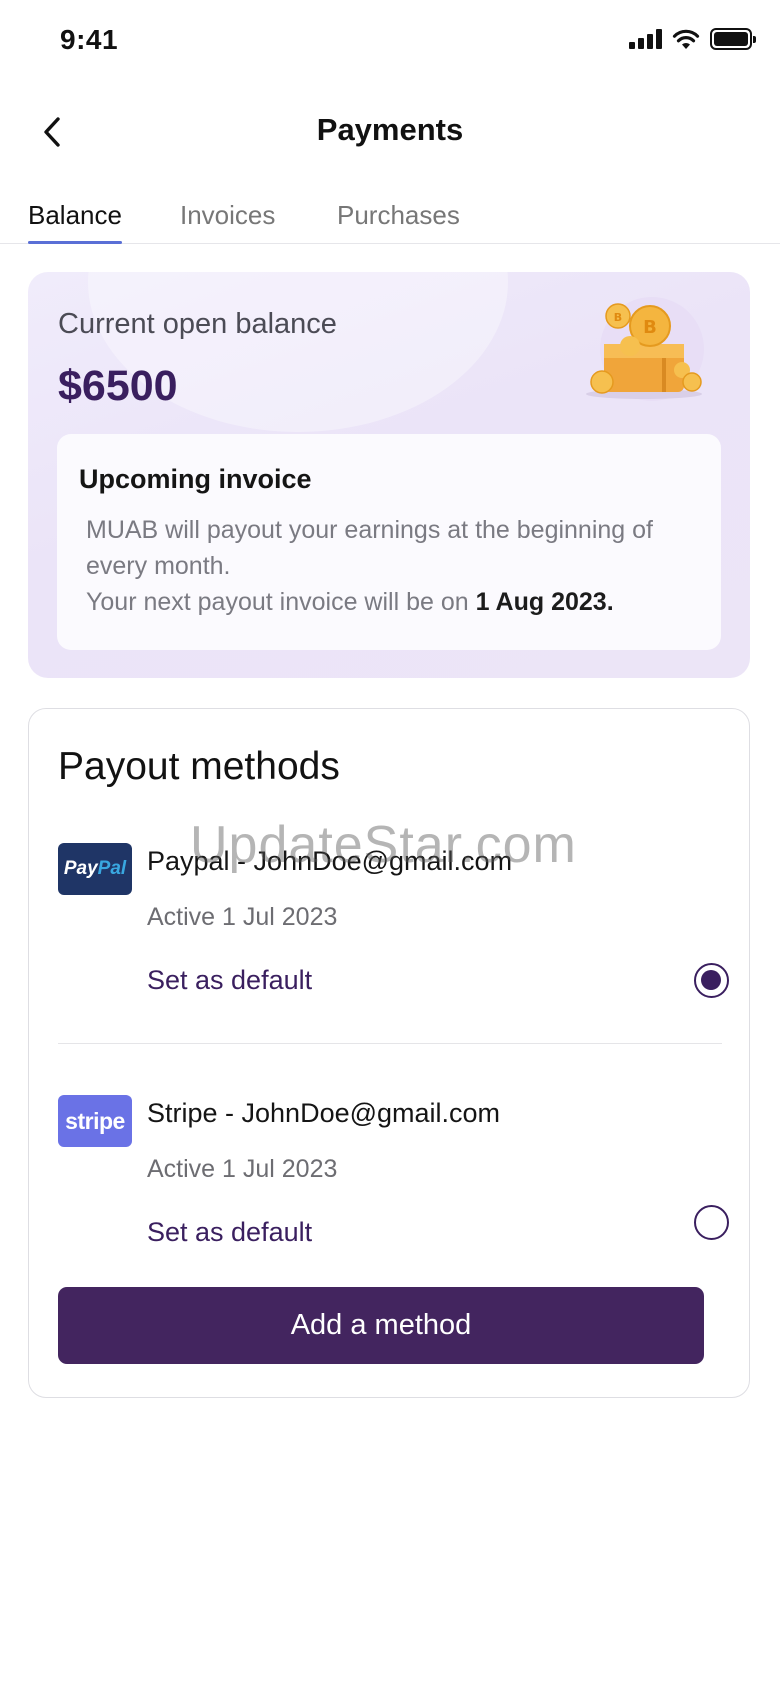 Image resolution: width=780 pixels, height=1687 pixels. What do you see at coordinates (227, 215) in the screenshot?
I see `tab-invoices: Invoices` at bounding box center [227, 215].